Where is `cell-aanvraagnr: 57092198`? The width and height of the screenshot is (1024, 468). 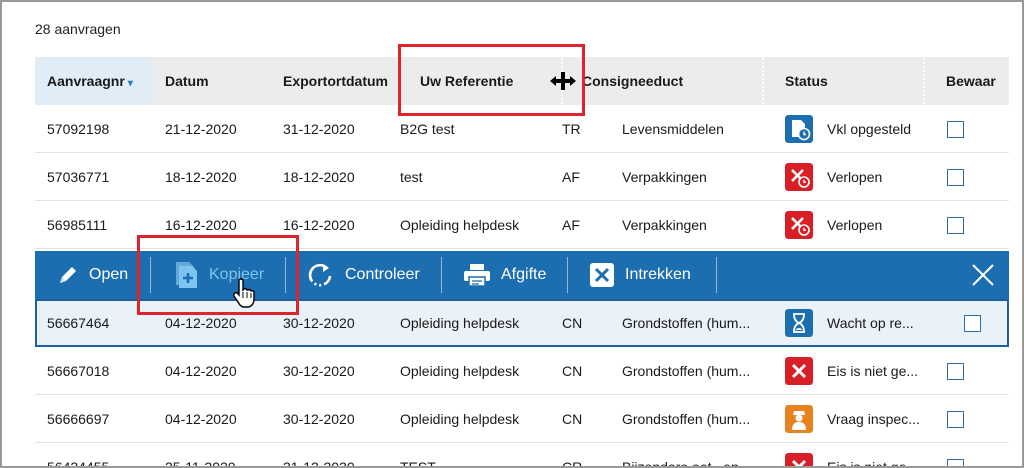 cell-aanvraagnr: 57092198 is located at coordinates (78, 129).